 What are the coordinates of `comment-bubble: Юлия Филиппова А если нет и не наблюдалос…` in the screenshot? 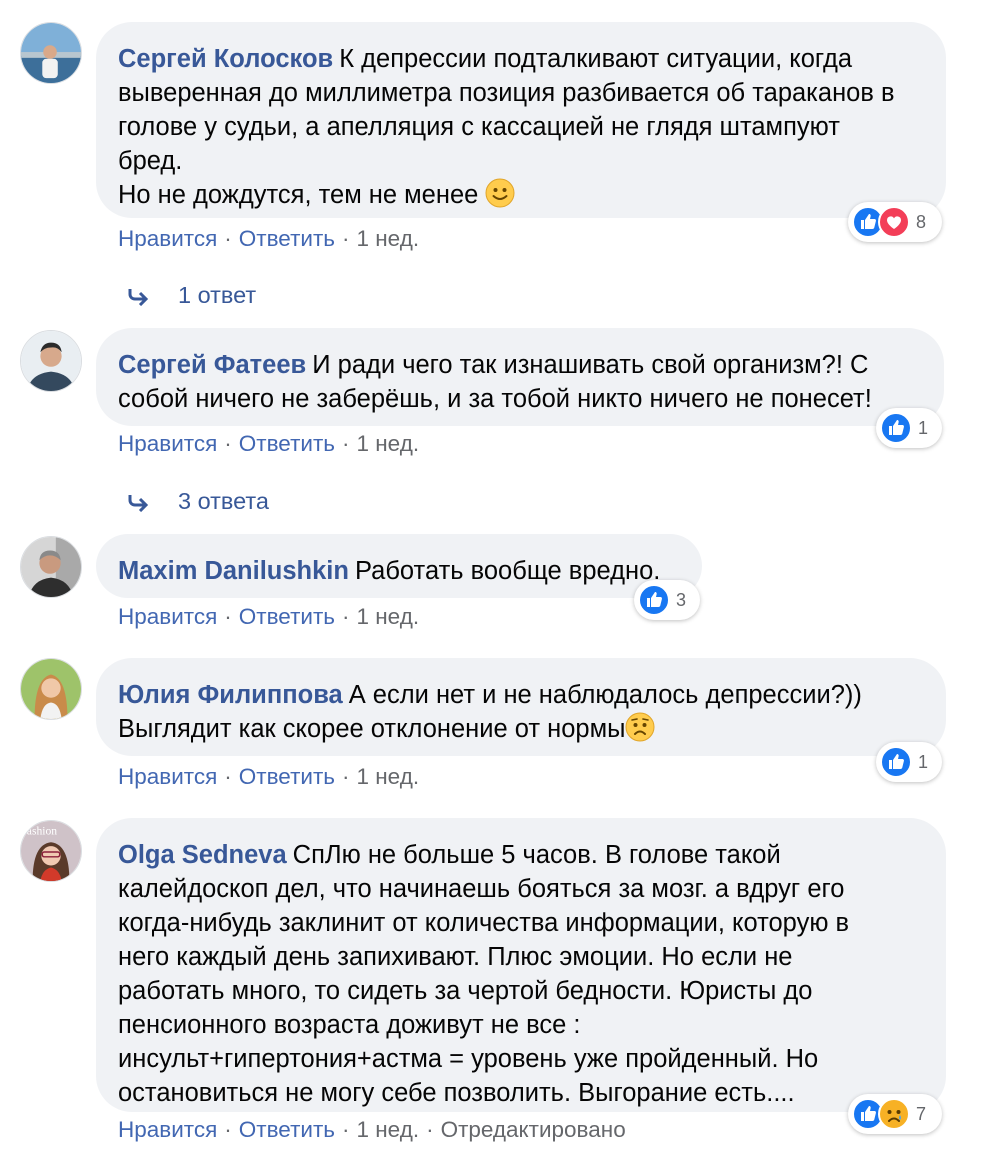 It's located at (521, 707).